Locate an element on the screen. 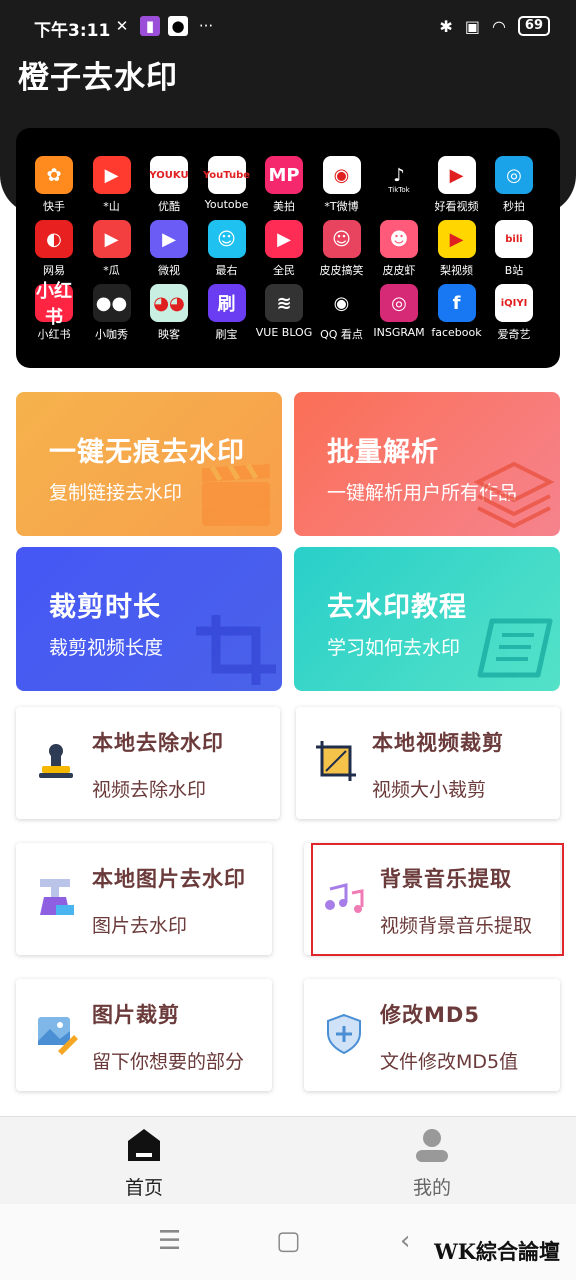  zuiyou-icon: ☺ is located at coordinates (226, 239).